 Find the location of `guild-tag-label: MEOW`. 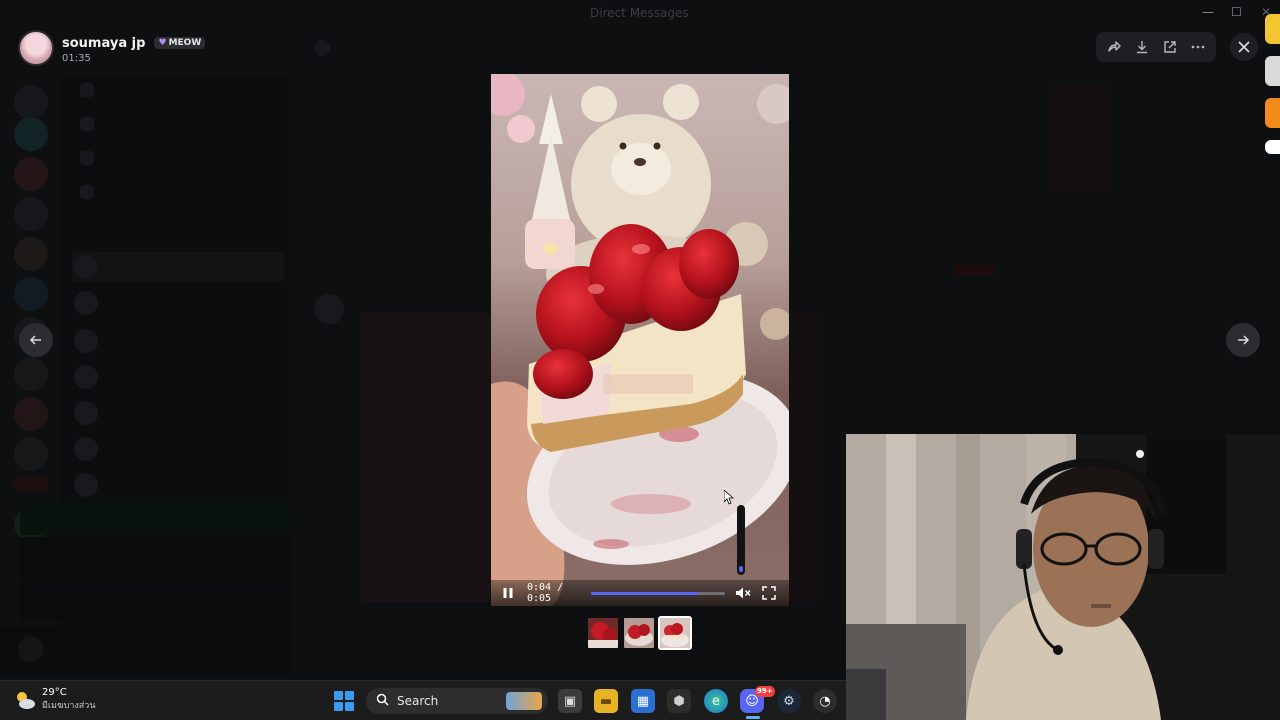

guild-tag-label: MEOW is located at coordinates (185, 43).